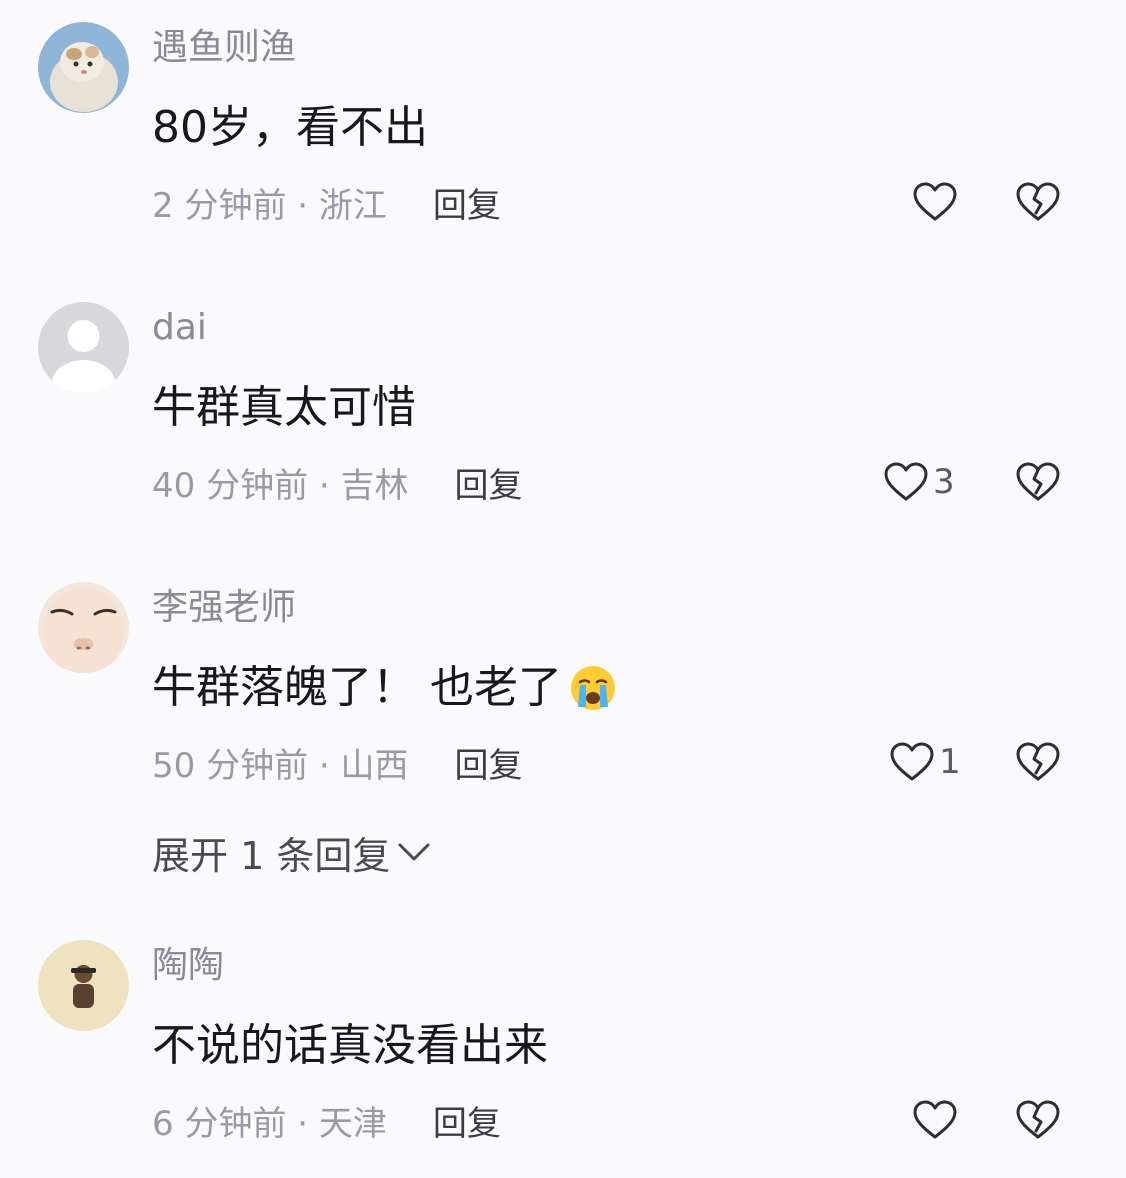 This screenshot has width=1126, height=1178. Describe the element at coordinates (179, 328) in the screenshot. I see `username: dai` at that location.